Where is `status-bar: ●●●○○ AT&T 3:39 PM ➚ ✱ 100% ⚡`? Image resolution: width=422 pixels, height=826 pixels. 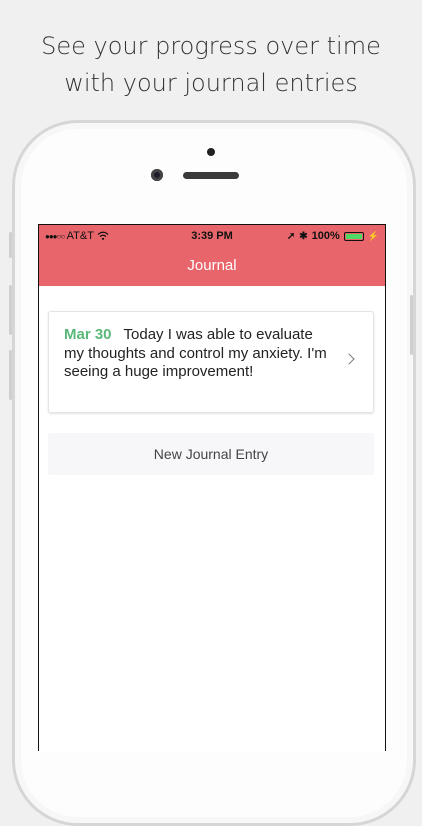 status-bar: ●●●○○ AT&T 3:39 PM ➚ ✱ 100% ⚡ is located at coordinates (212, 236).